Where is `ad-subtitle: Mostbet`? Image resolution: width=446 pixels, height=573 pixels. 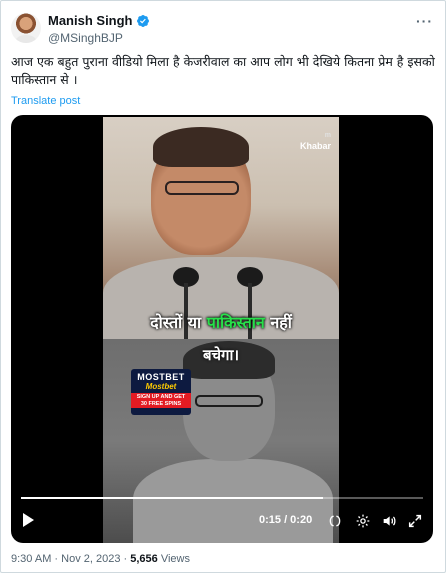 ad-subtitle: Mostbet is located at coordinates (161, 386).